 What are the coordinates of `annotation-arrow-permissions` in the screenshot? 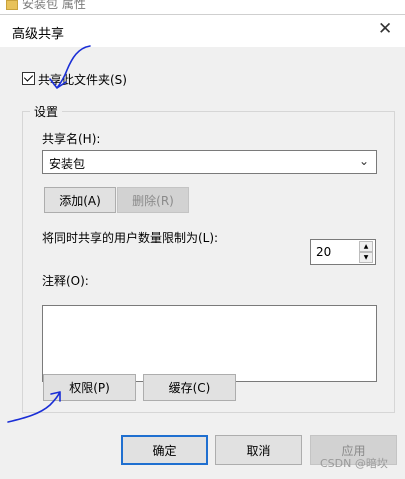 It's located at (34, 407).